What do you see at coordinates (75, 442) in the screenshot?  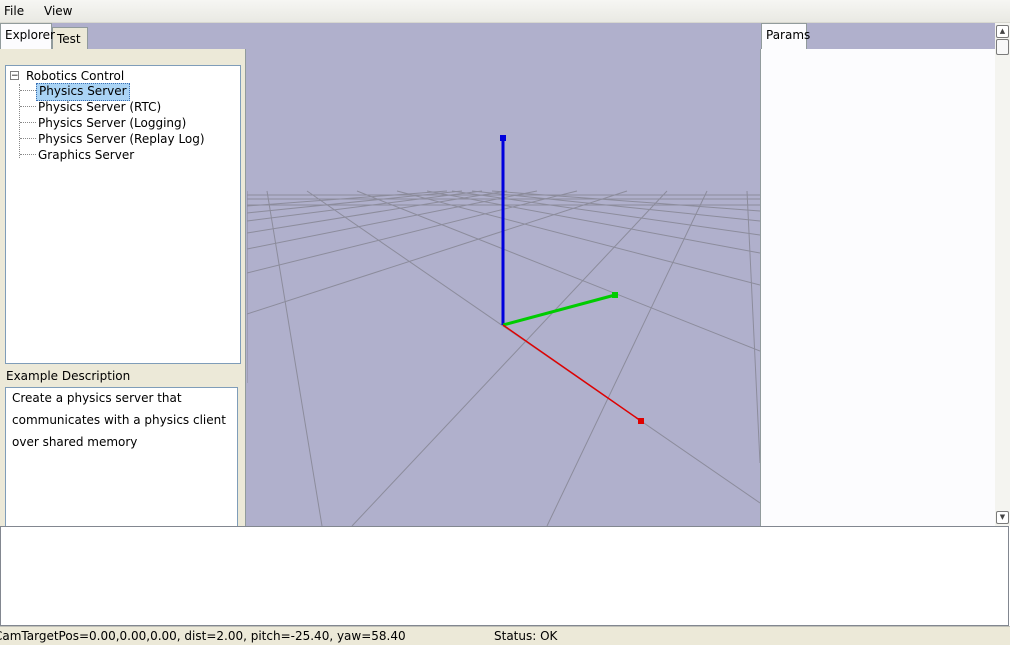 I see `description-line: over shared memory` at bounding box center [75, 442].